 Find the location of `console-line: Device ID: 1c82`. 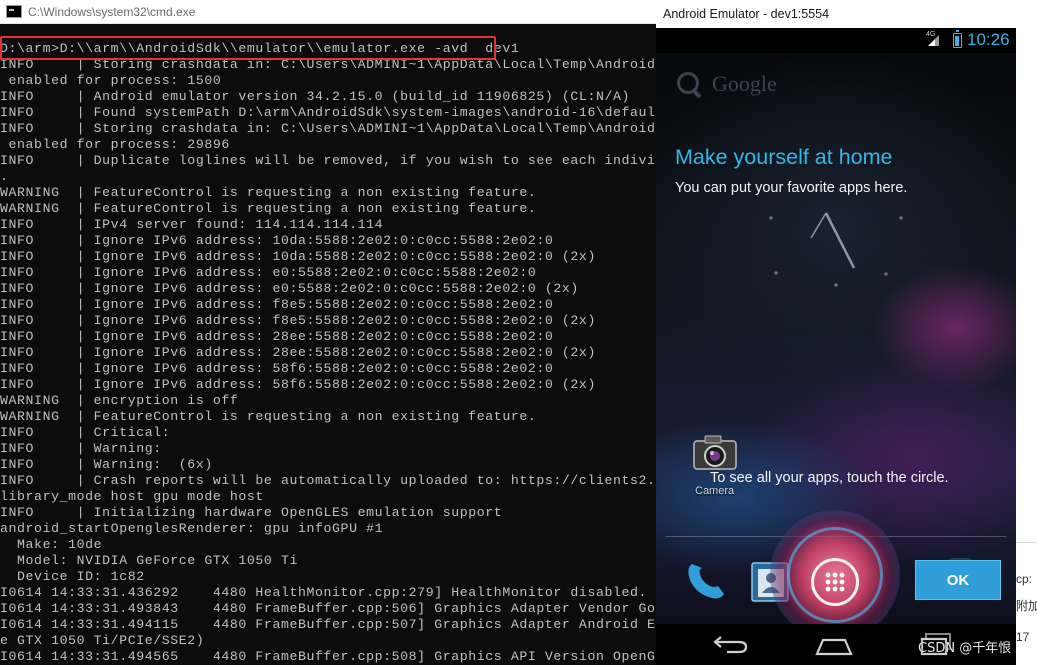

console-line: Device ID: 1c82 is located at coordinates (72, 576).